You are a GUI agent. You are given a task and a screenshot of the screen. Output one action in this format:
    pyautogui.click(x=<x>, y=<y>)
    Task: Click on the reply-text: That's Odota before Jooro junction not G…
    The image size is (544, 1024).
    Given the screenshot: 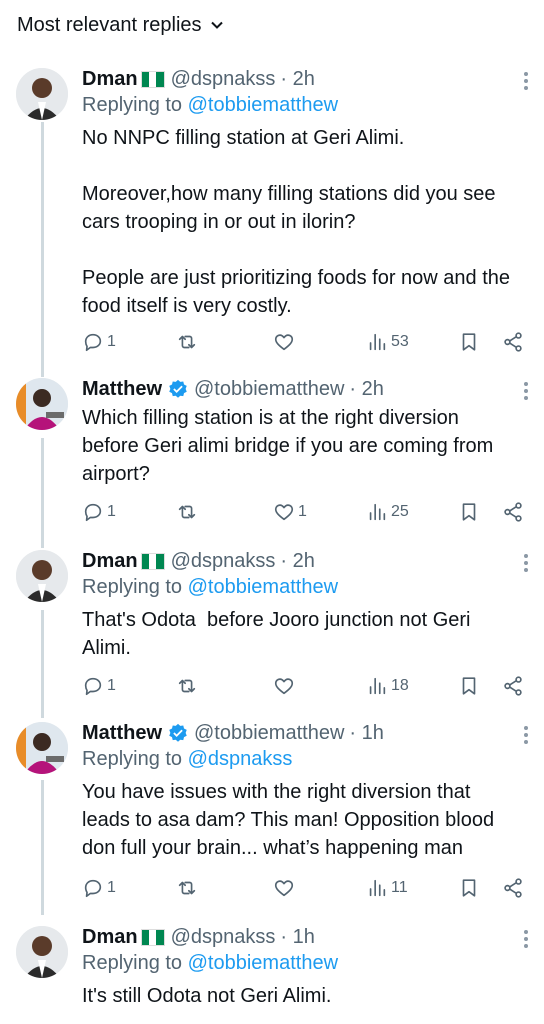 What is the action you would take?
    pyautogui.click(x=276, y=634)
    